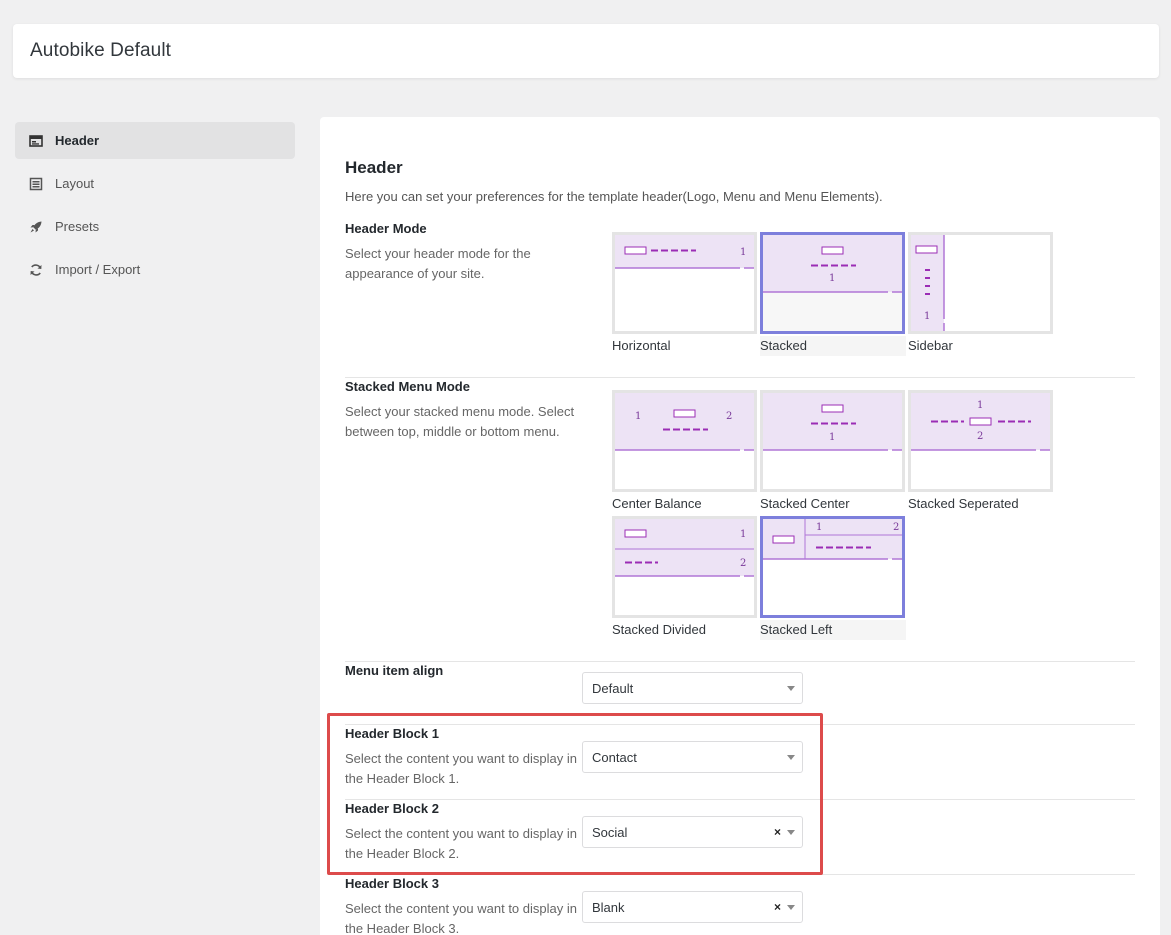 The image size is (1171, 935). Describe the element at coordinates (659, 629) in the screenshot. I see `stacked-divided-caption: Stacked Divided` at that location.